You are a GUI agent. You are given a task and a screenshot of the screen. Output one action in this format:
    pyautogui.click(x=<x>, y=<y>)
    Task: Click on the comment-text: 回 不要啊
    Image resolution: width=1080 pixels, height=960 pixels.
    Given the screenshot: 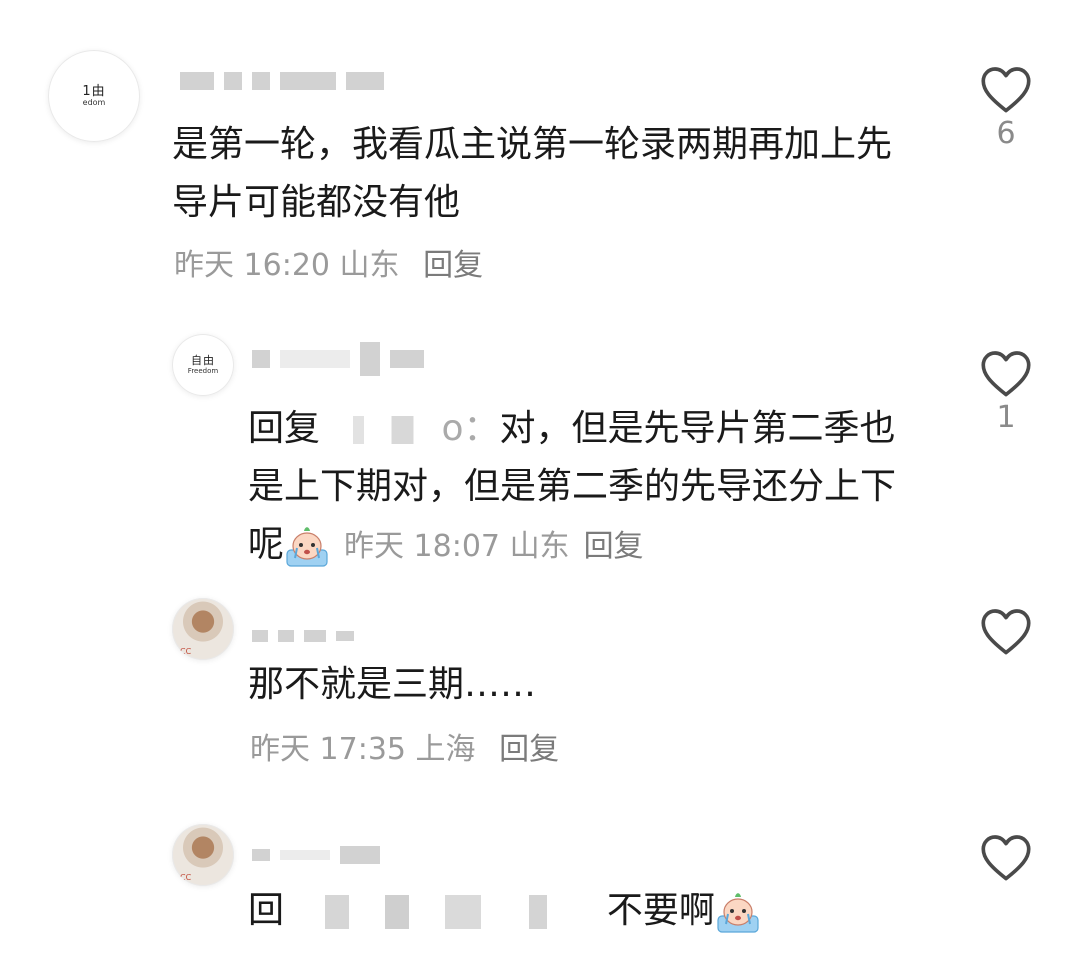 What is the action you would take?
    pyautogui.click(x=588, y=911)
    